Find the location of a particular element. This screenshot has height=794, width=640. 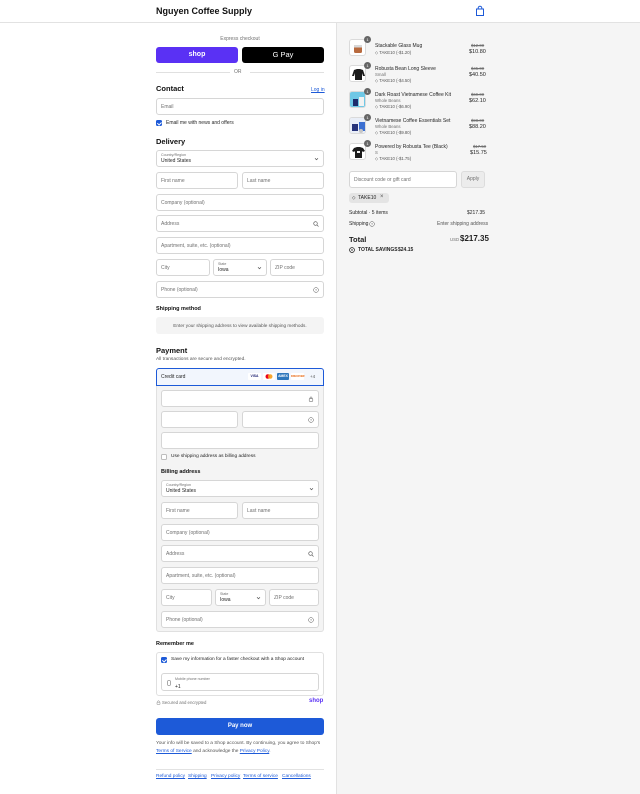

item-discount: ◇ TAKE10 (-$4.50) is located at coordinates (393, 80).